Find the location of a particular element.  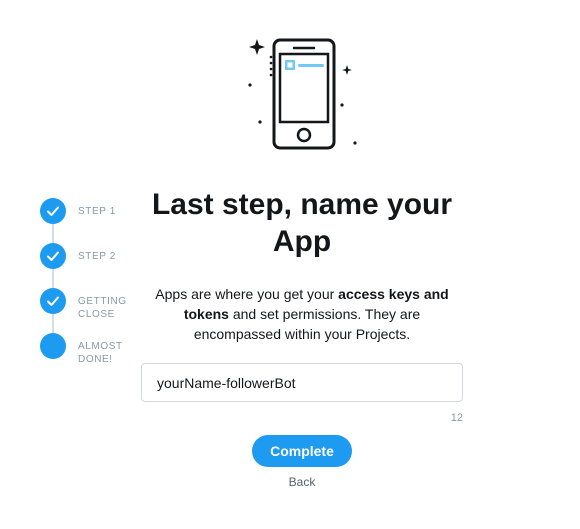

back-link: Back is located at coordinates (302, 482).